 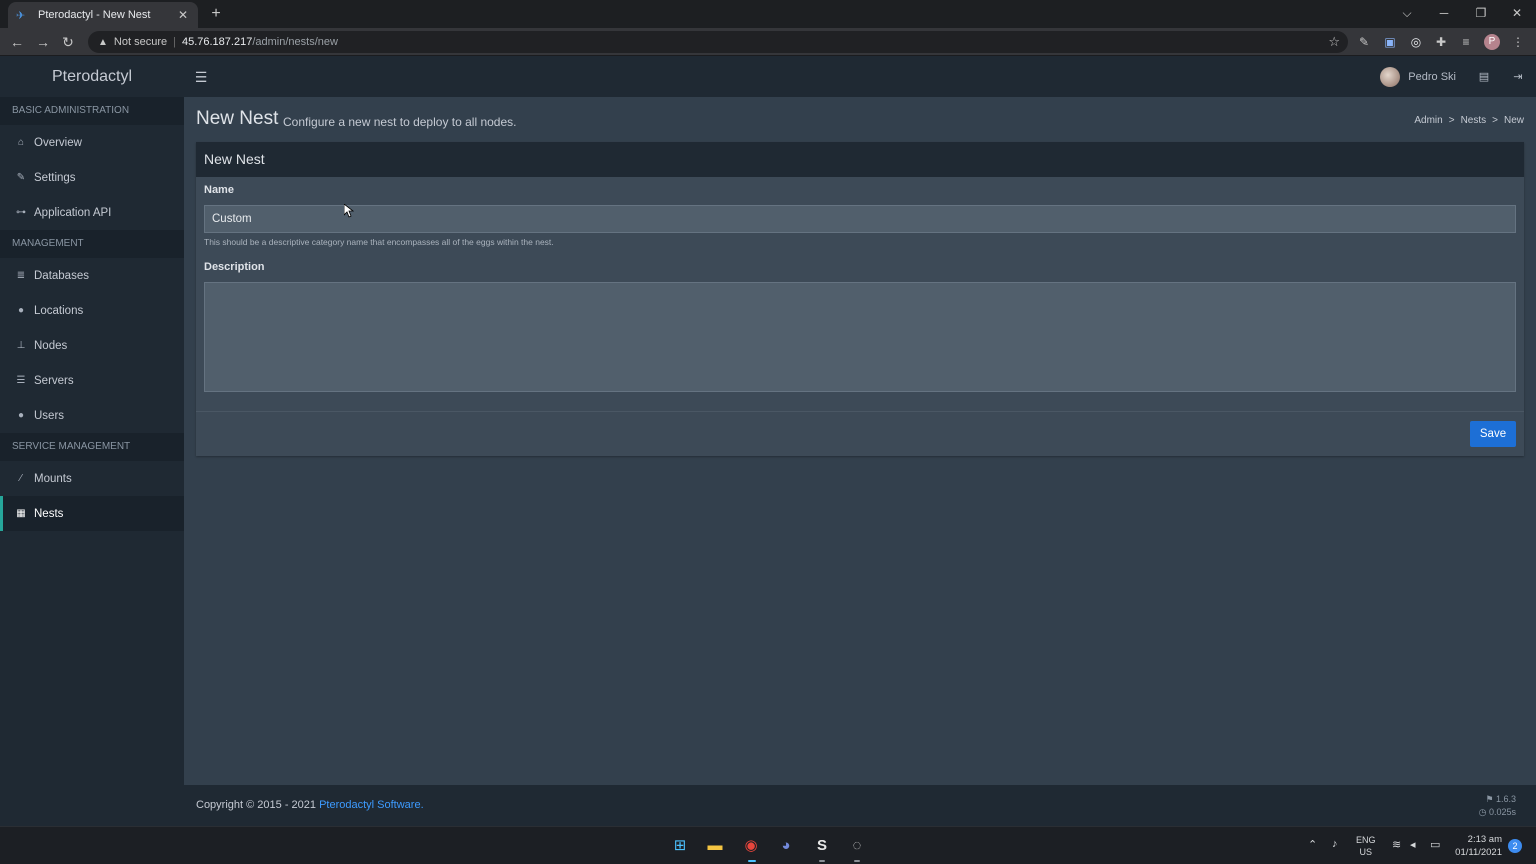 I want to click on form-footer: Save, so click(x=860, y=433).